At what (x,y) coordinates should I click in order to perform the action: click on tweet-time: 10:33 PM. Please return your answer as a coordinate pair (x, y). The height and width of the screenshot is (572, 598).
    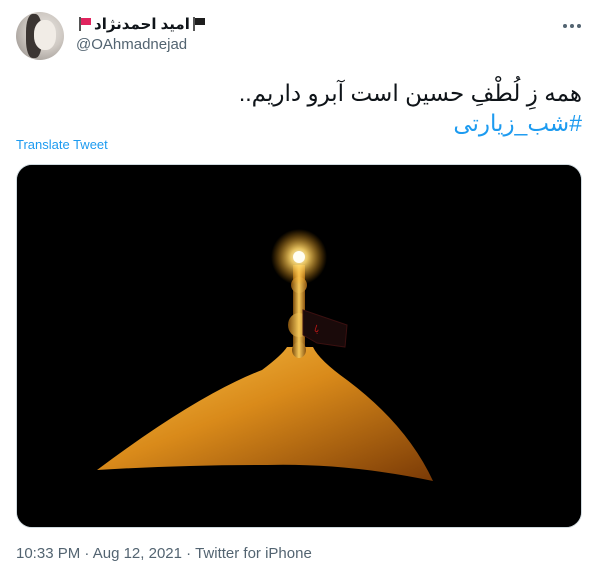
    Looking at the image, I should click on (48, 553).